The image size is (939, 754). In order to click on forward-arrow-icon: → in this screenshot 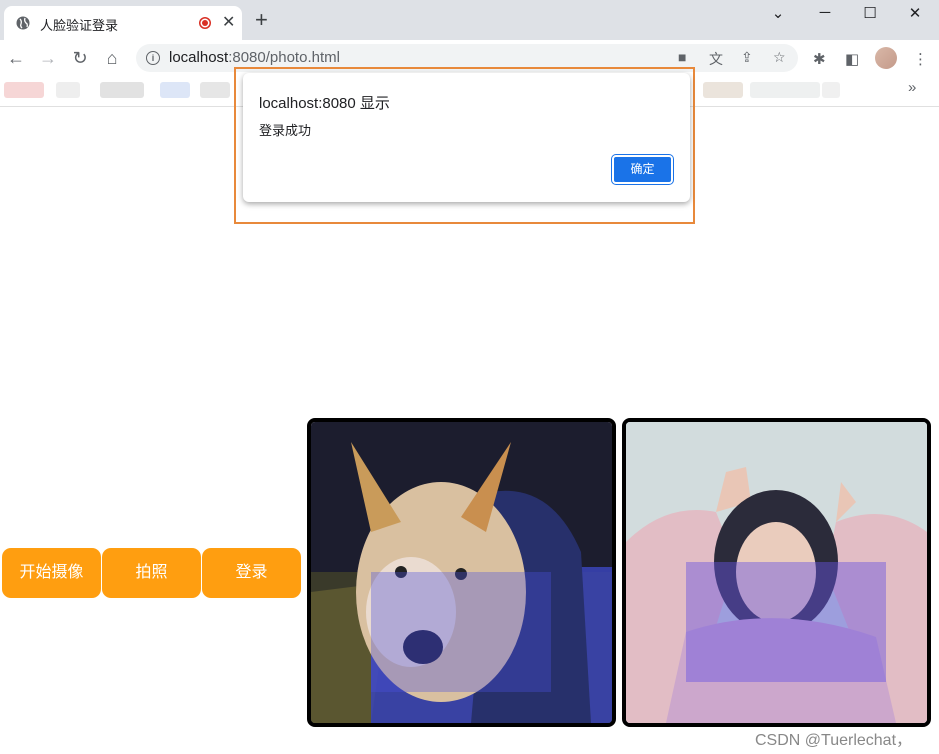, I will do `click(48, 58)`.